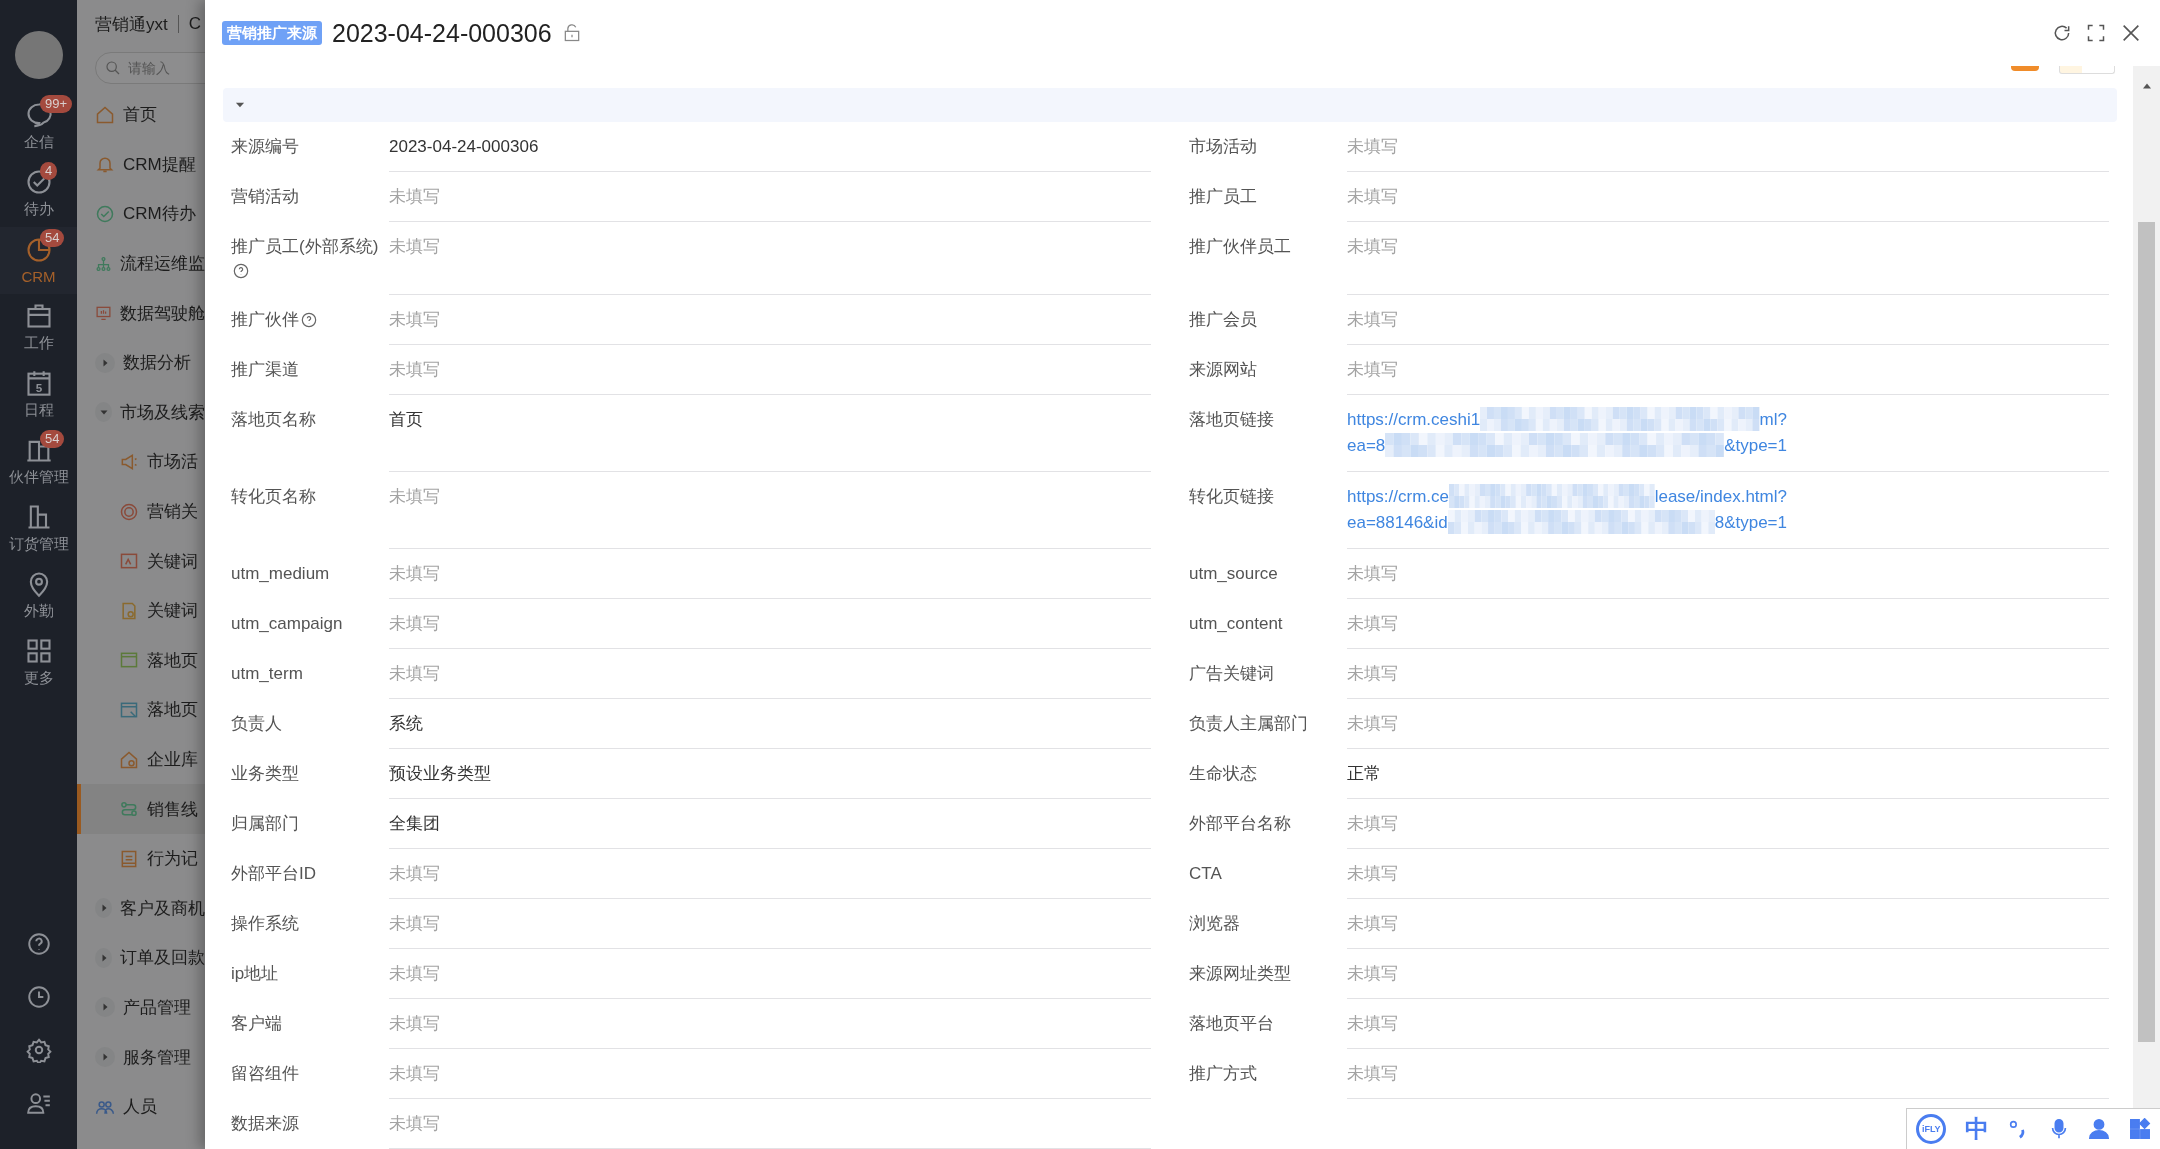  Describe the element at coordinates (1214, 923) in the screenshot. I see `field-label: 浏览器` at that location.